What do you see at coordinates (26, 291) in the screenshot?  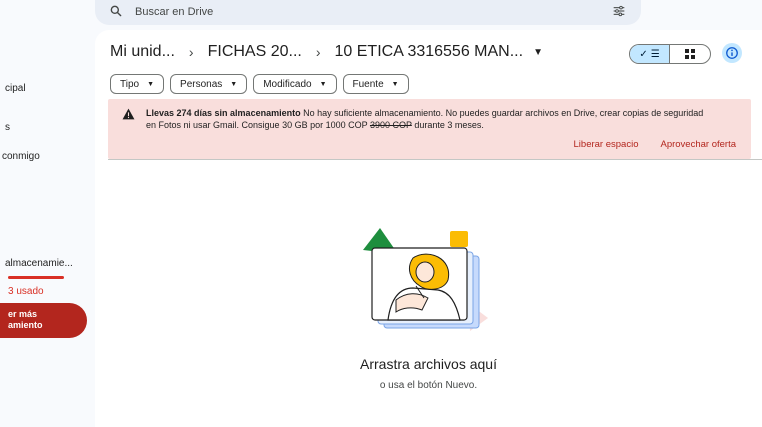 I see `storage-used-text: 3 usado` at bounding box center [26, 291].